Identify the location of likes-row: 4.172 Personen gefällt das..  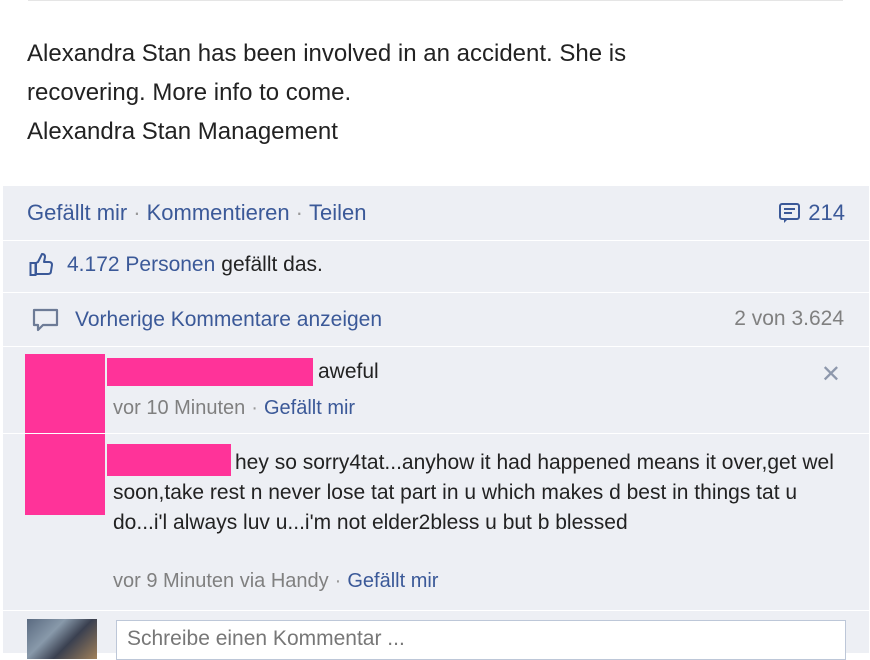
(436, 267).